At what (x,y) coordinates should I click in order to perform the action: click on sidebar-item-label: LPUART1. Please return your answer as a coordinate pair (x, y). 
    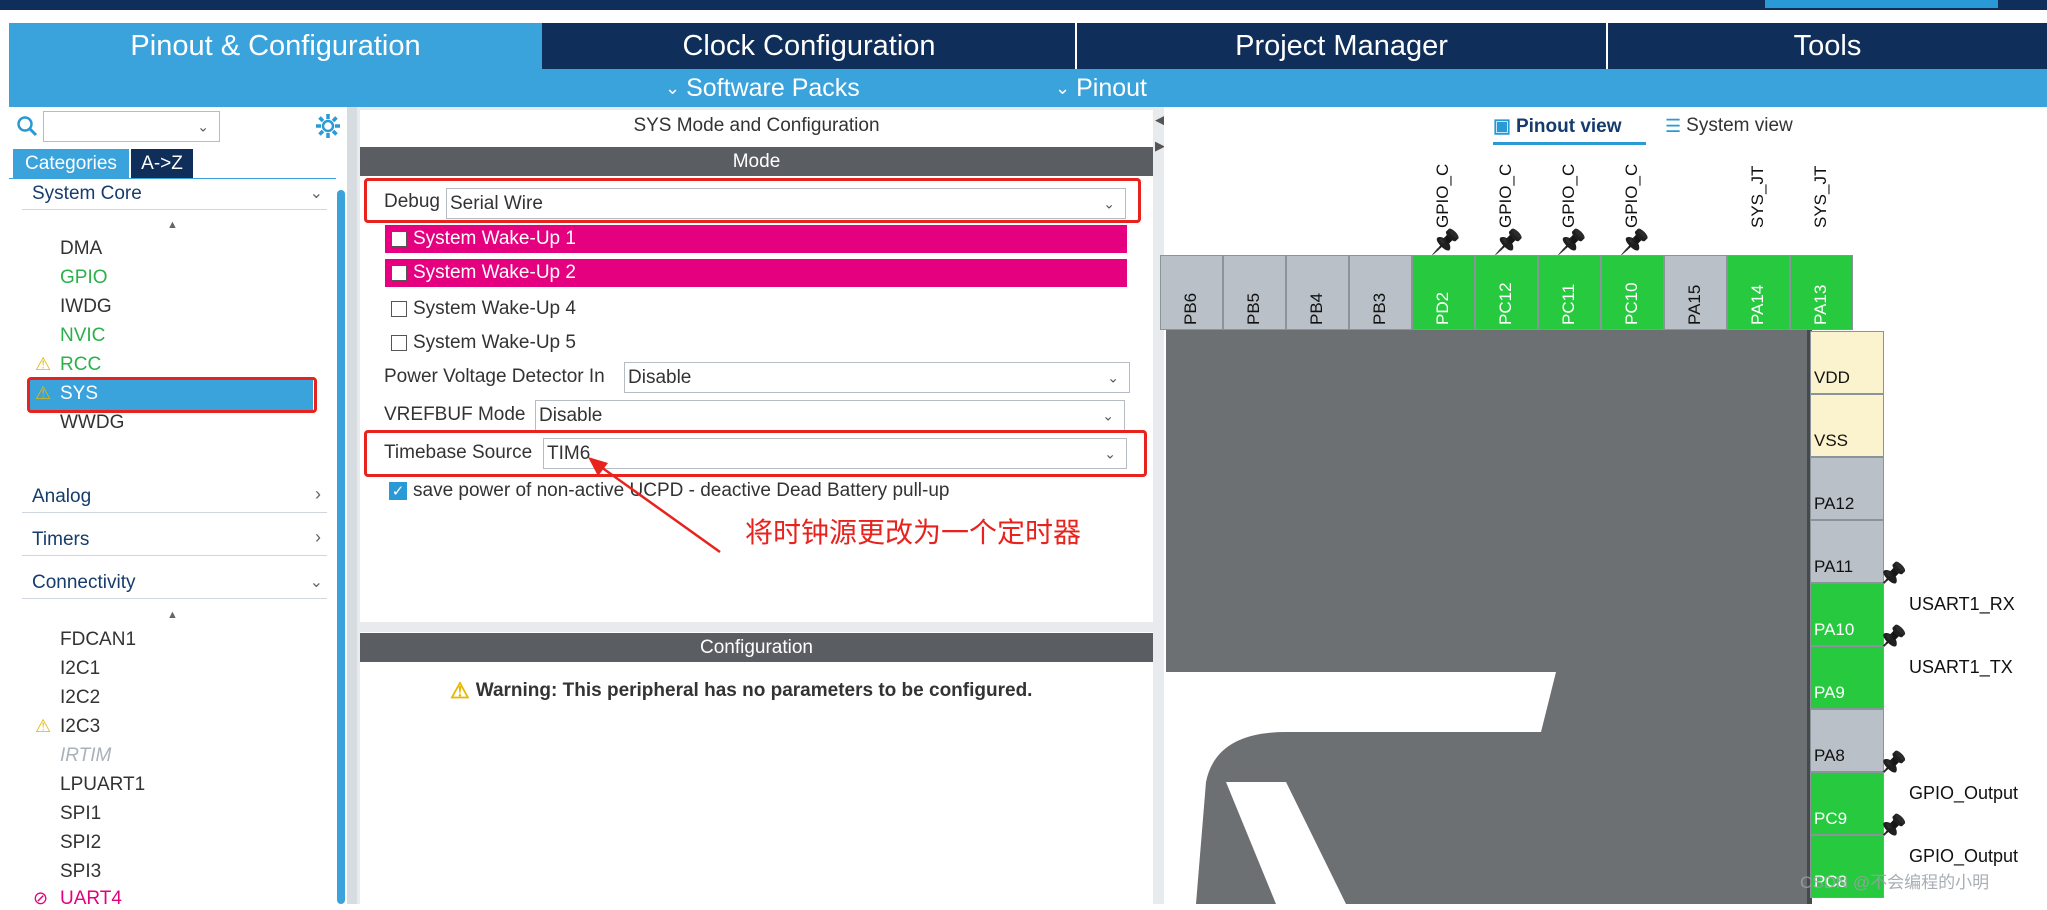
    Looking at the image, I should click on (103, 784).